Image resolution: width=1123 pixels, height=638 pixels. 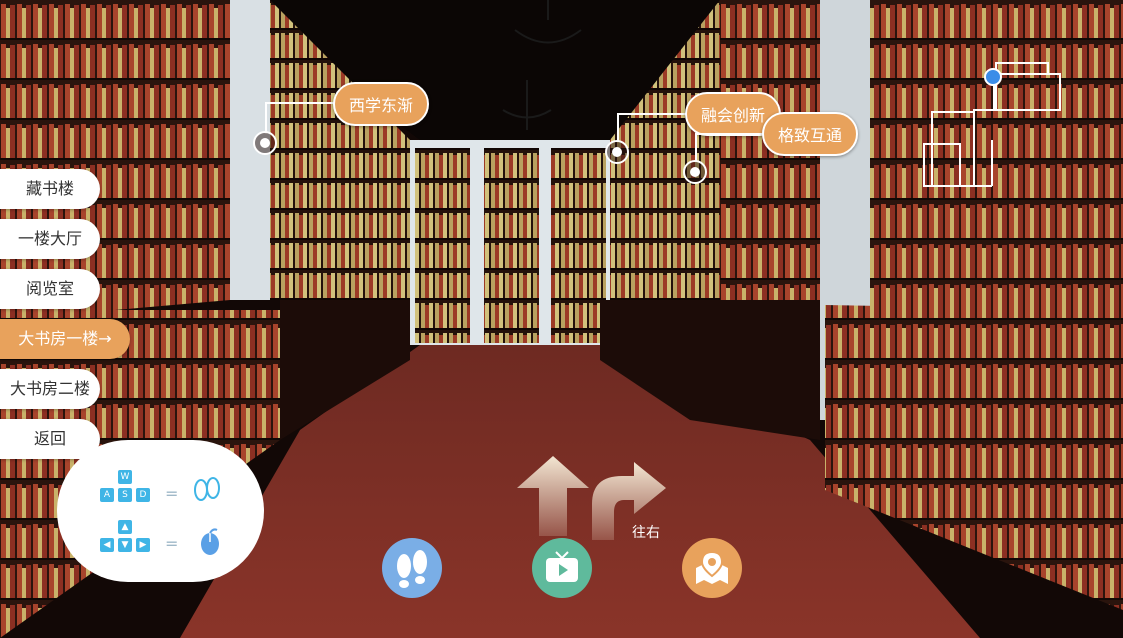 I want to click on key-down: ▼, so click(x=125, y=545).